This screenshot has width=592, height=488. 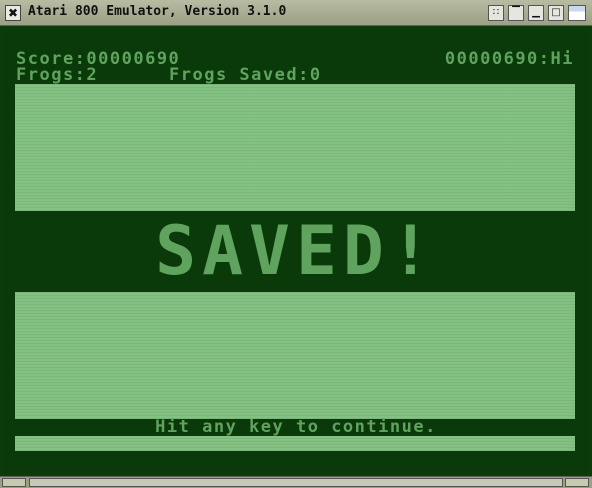 I want to click on close-icon: ✖, so click(x=13, y=13).